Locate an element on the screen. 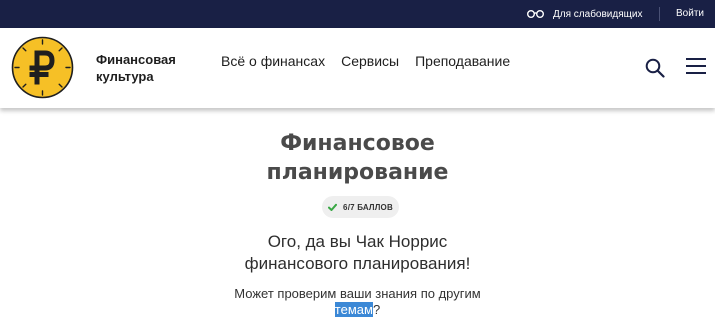  suggest-tail: ? is located at coordinates (376, 309).